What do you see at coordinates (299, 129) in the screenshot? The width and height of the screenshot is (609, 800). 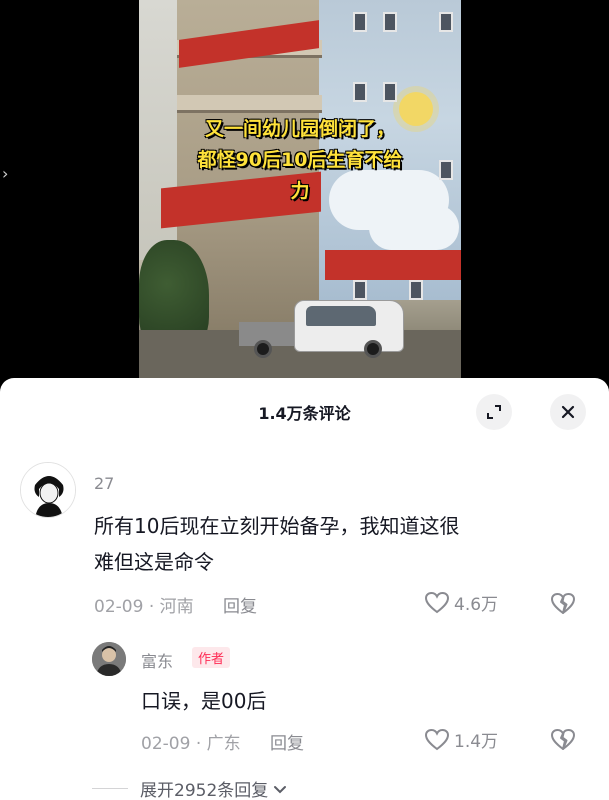 I see `caption-line: 又一间幼儿园倒闭了，` at bounding box center [299, 129].